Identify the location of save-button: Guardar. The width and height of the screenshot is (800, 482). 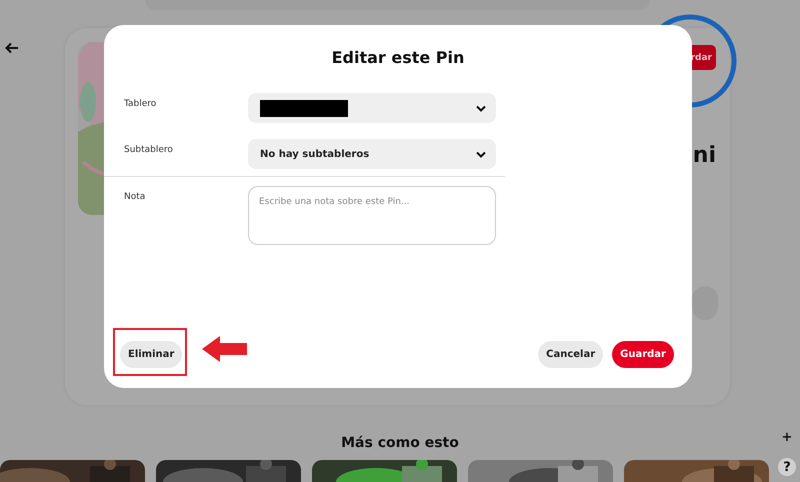
(643, 354).